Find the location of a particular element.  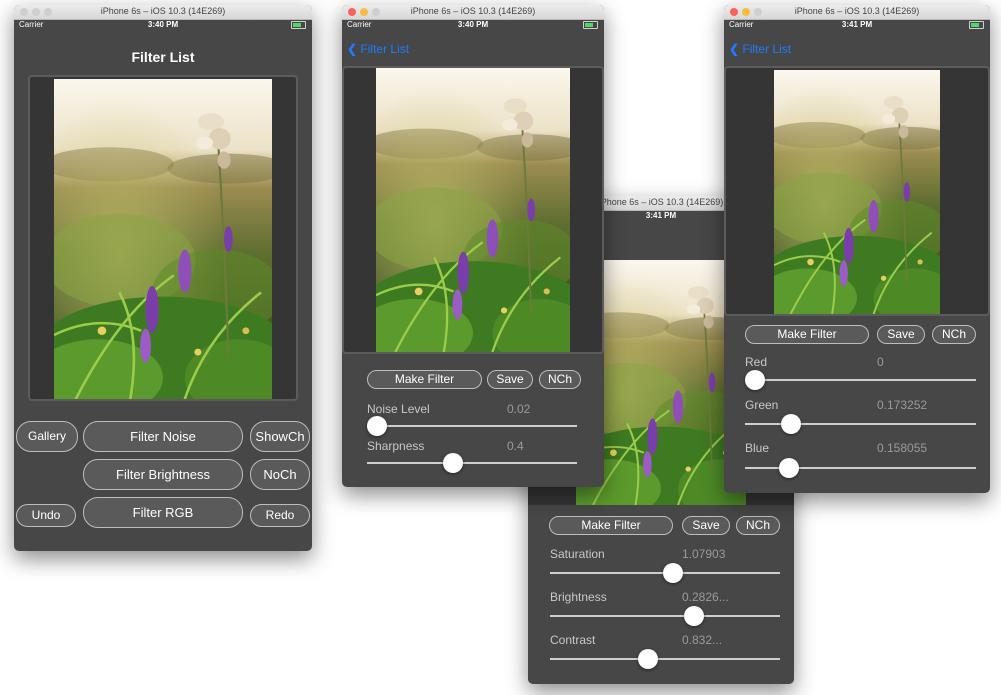

undo-button: Undo is located at coordinates (46, 515).